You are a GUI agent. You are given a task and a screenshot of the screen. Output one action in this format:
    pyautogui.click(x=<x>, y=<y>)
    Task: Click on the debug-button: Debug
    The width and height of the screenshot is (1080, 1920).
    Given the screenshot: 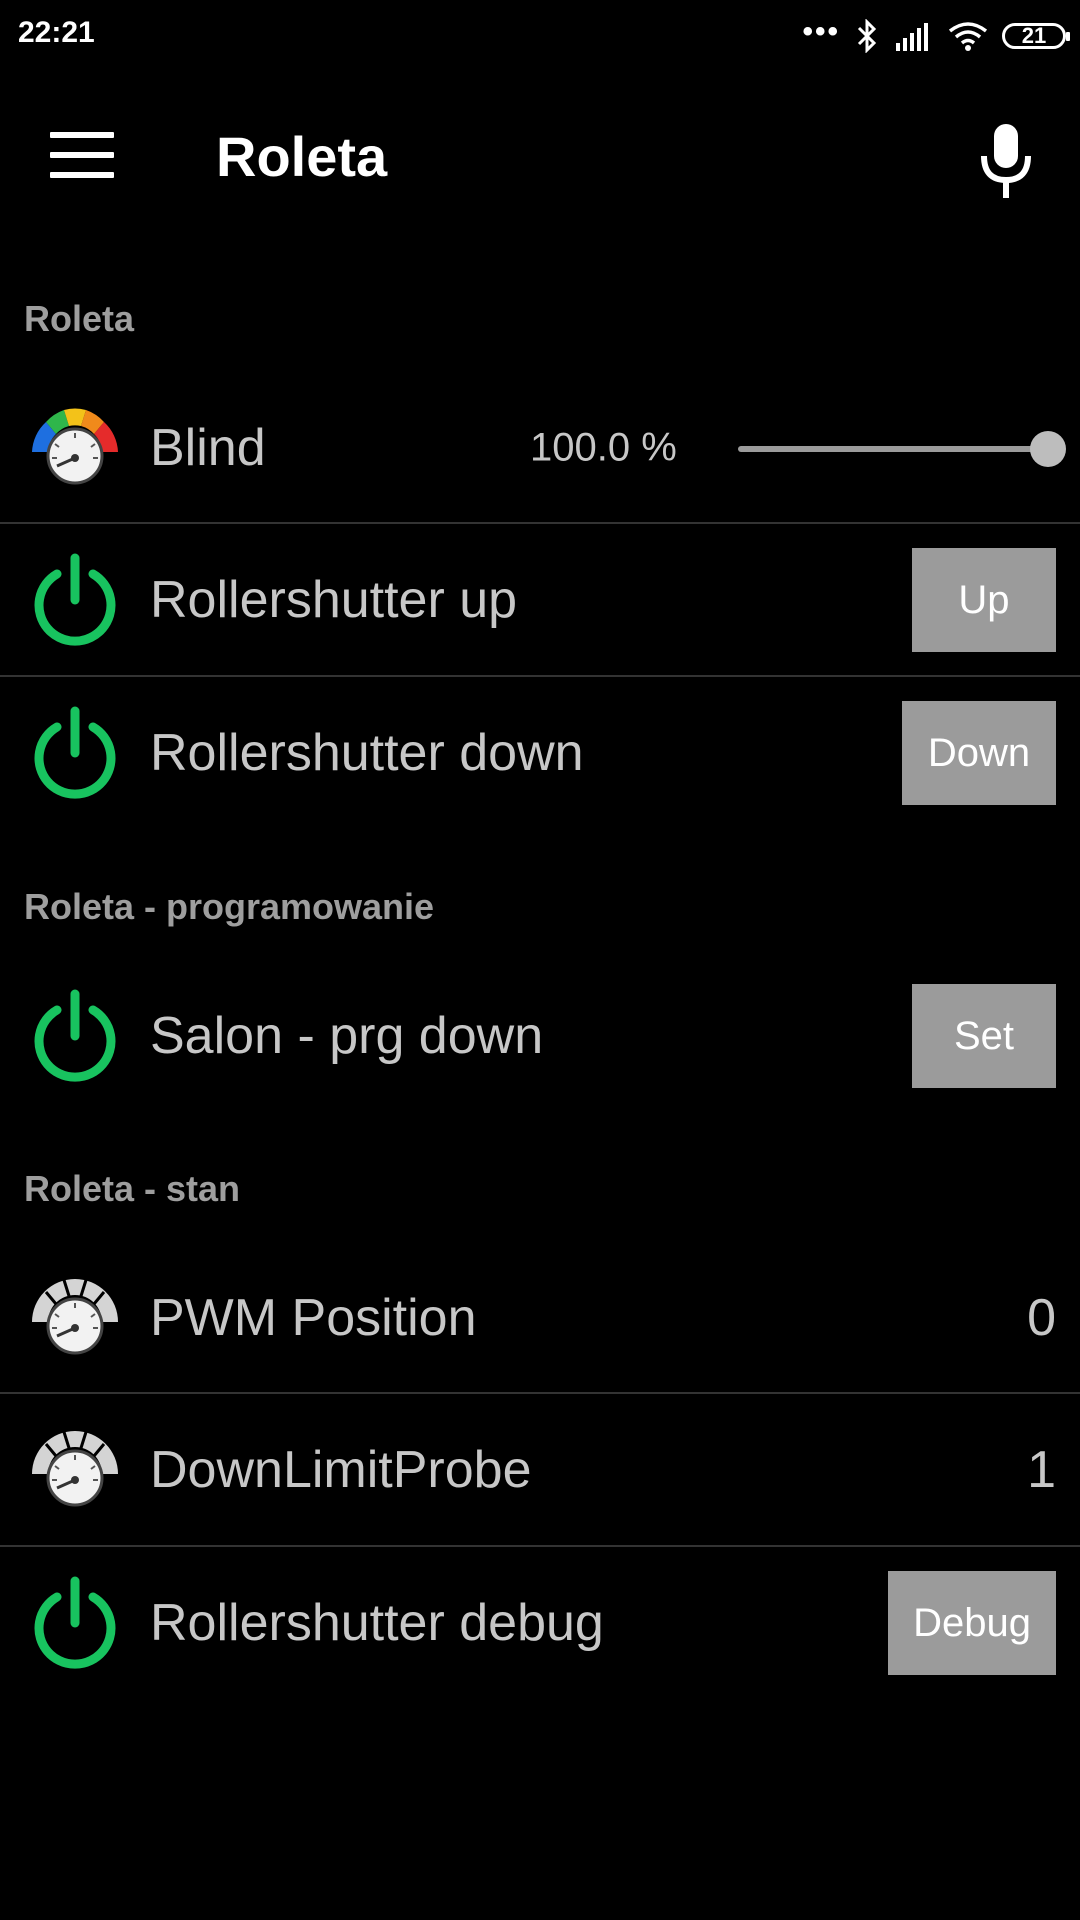 What is the action you would take?
    pyautogui.click(x=972, y=1623)
    